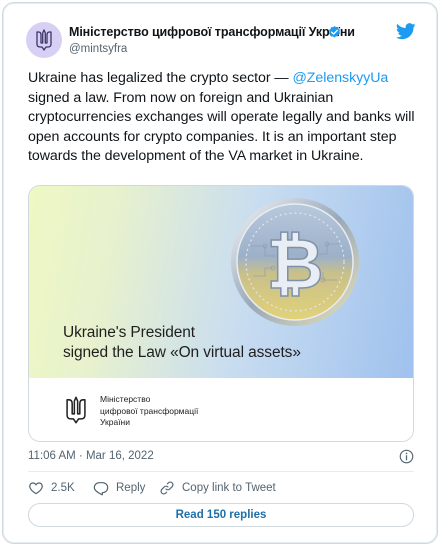  I want to click on reply-button: Reply, so click(119, 488).